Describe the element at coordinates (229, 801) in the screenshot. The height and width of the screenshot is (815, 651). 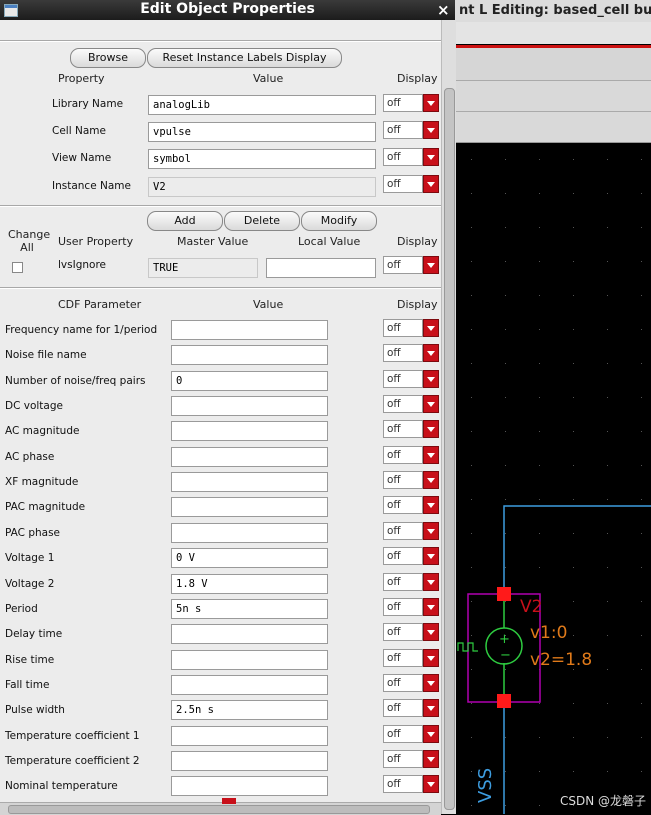
I see `partial-dropdown-arrow-icon` at that location.